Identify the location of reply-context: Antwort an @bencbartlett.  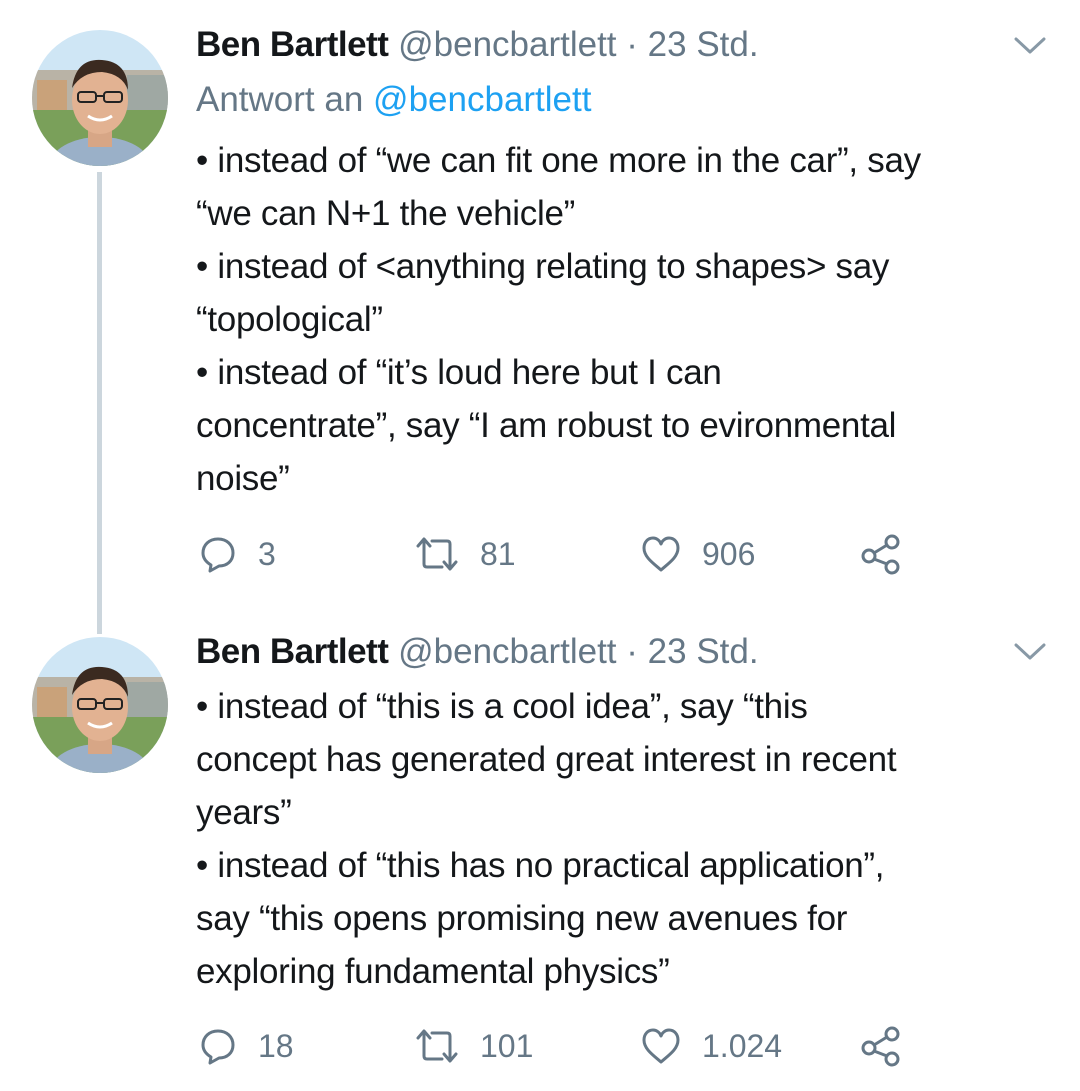
(393, 100).